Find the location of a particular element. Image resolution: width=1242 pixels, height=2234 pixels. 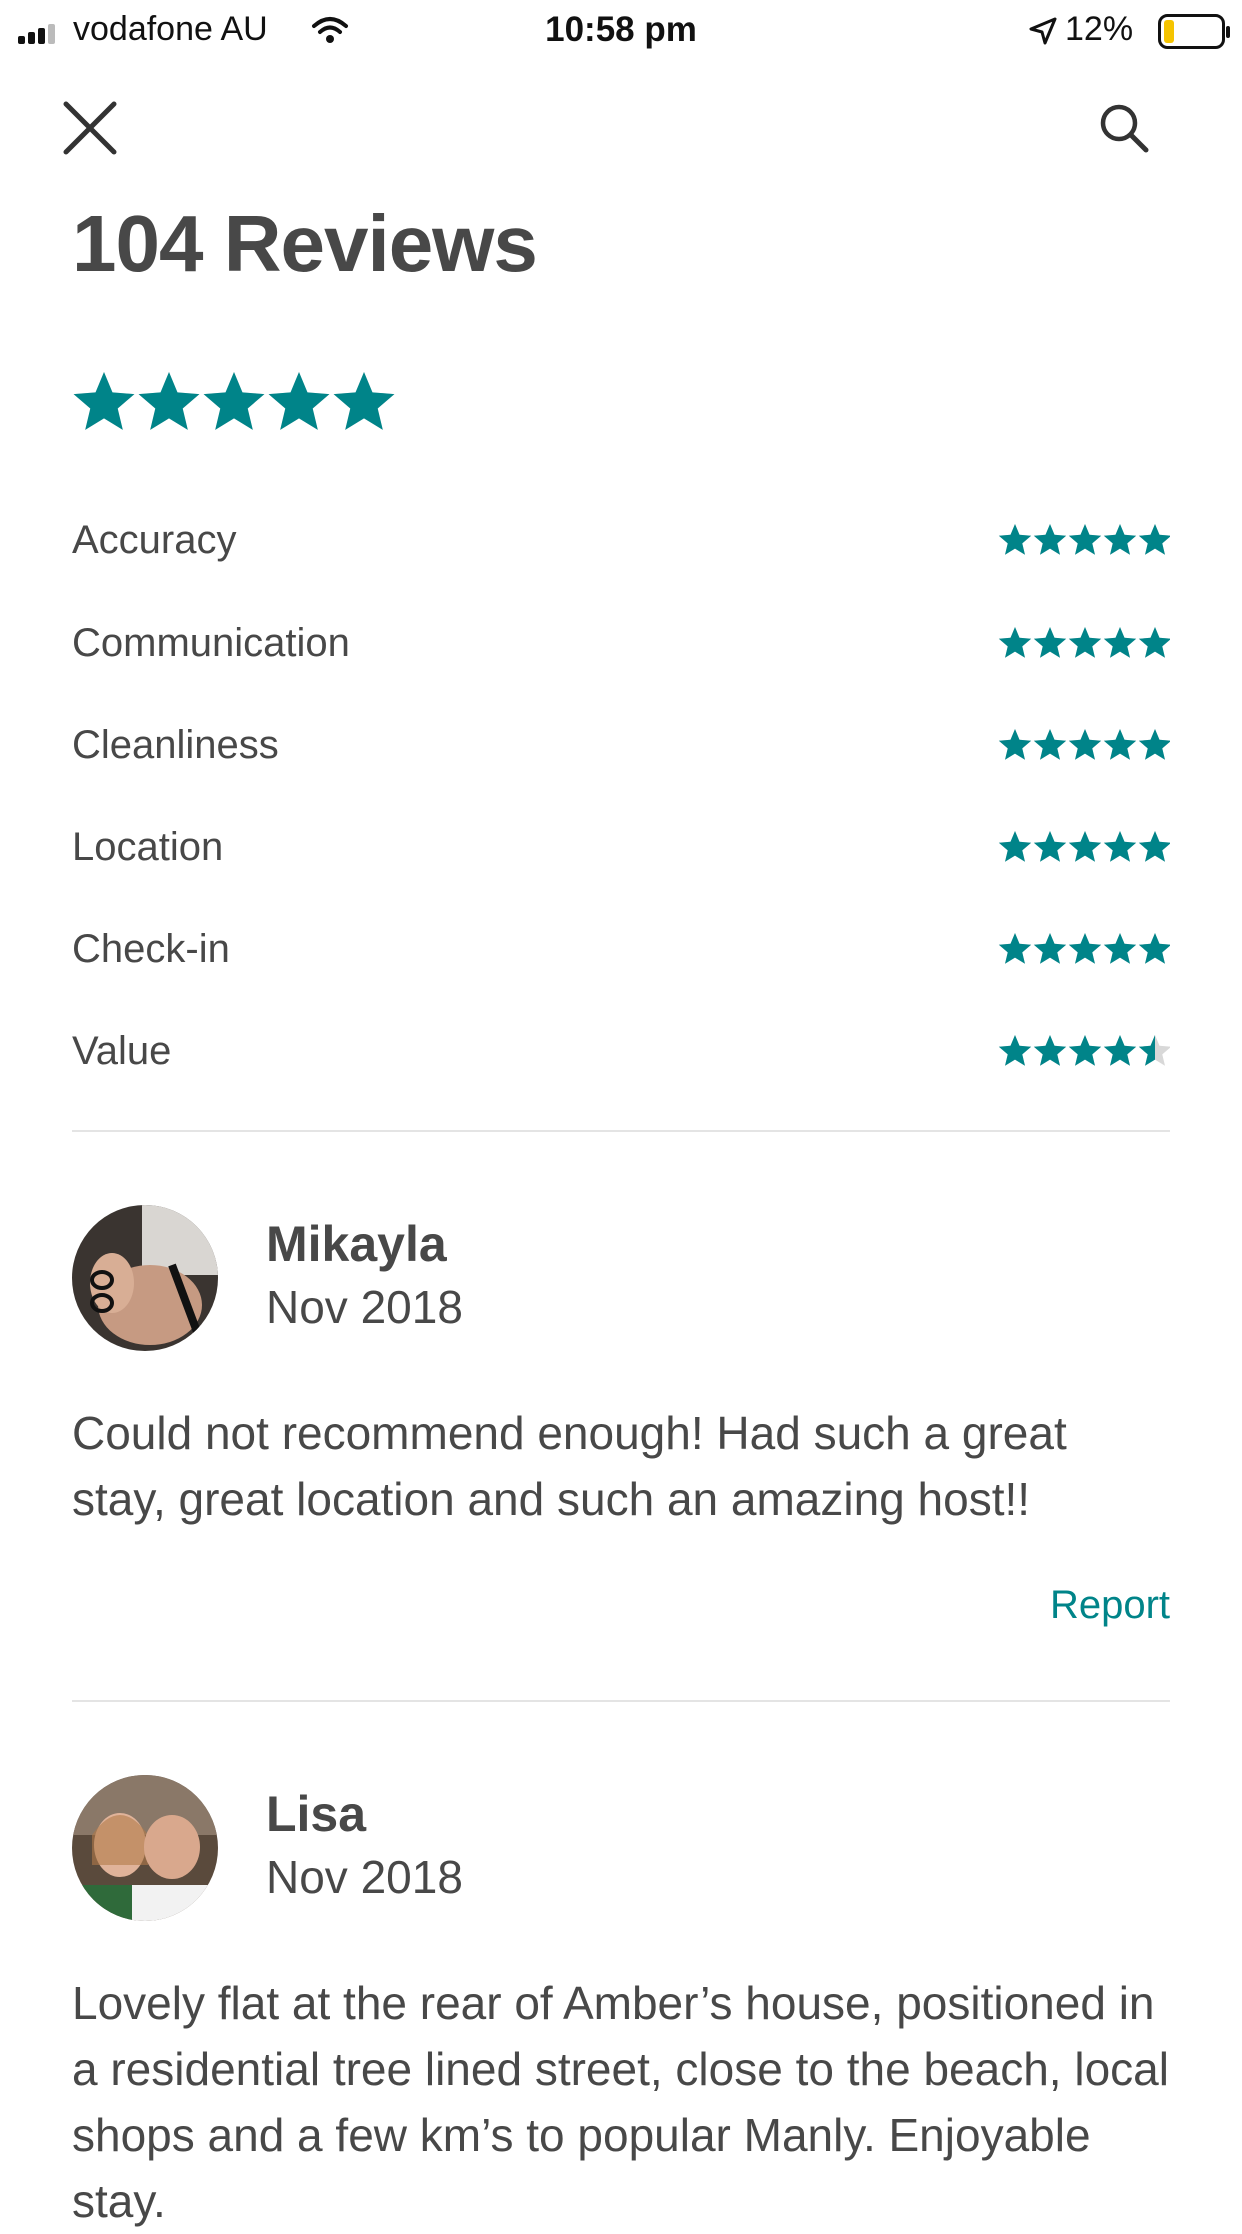

close-icon is located at coordinates (90, 128).